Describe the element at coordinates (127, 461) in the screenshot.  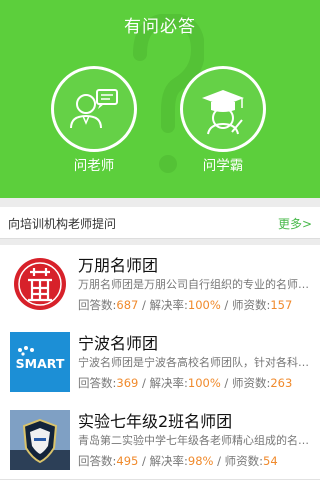
I see `answers-count: 495` at that location.